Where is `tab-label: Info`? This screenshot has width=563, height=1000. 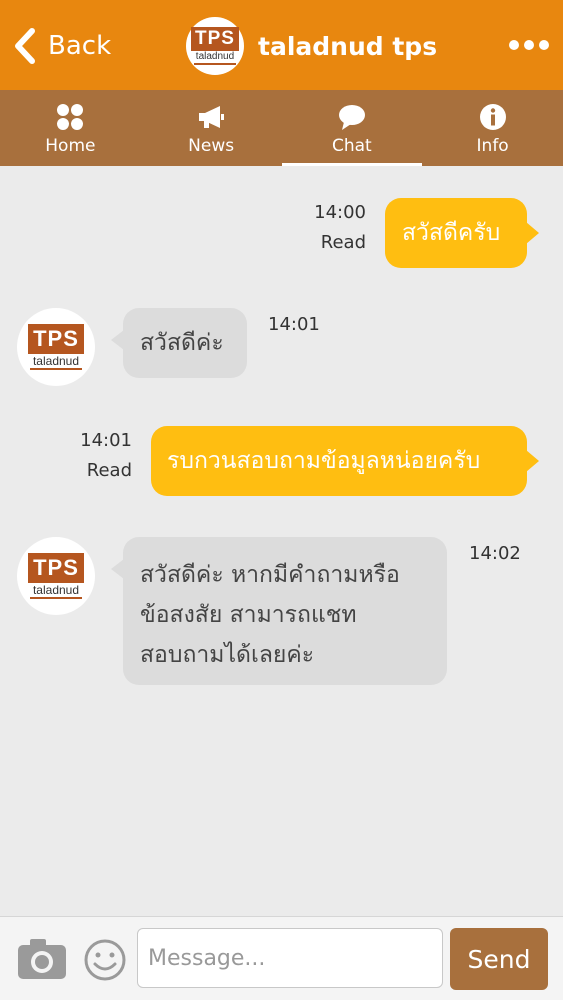 tab-label: Info is located at coordinates (492, 146).